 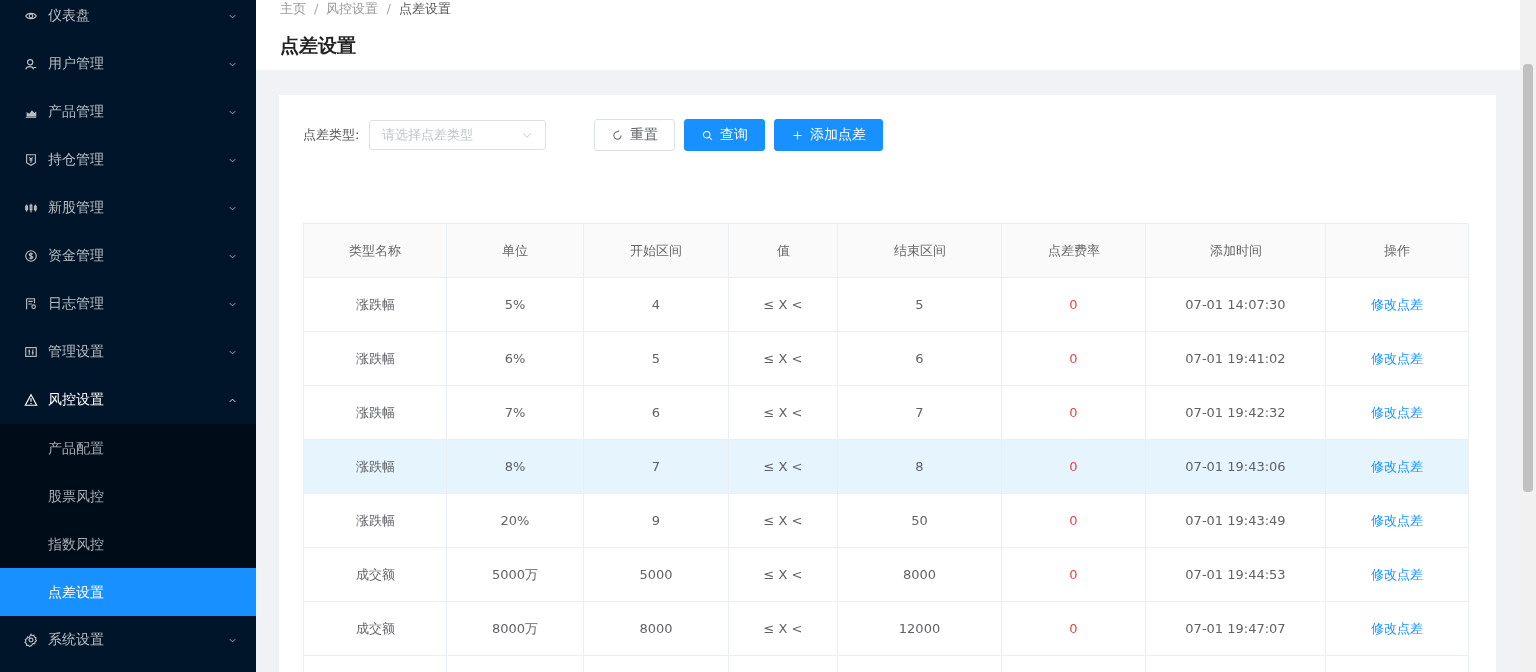 I want to click on column-header: 类型名称, so click(x=375, y=250).